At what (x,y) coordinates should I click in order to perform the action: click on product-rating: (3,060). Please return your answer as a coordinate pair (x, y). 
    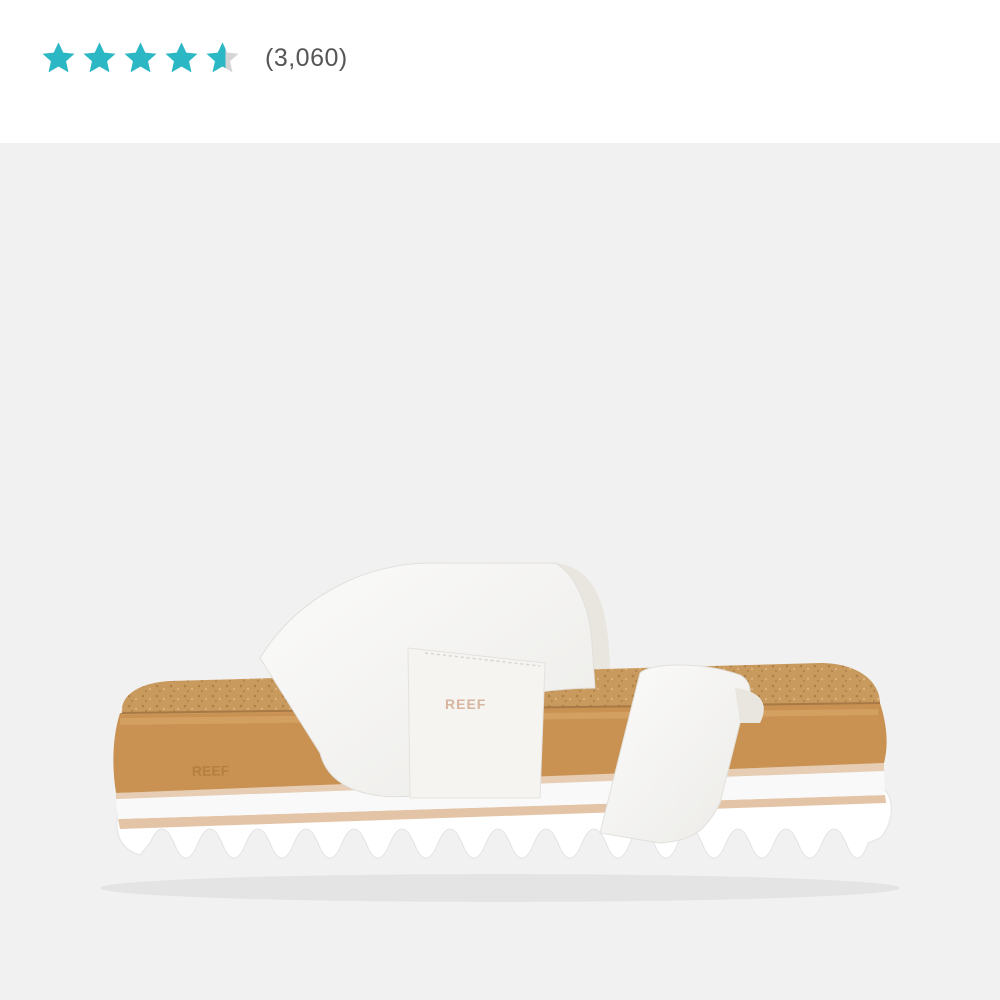
    Looking at the image, I should click on (194, 58).